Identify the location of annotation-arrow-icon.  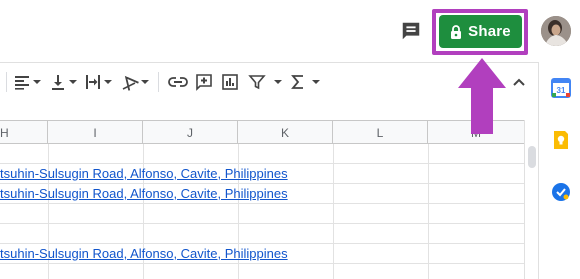
(482, 96).